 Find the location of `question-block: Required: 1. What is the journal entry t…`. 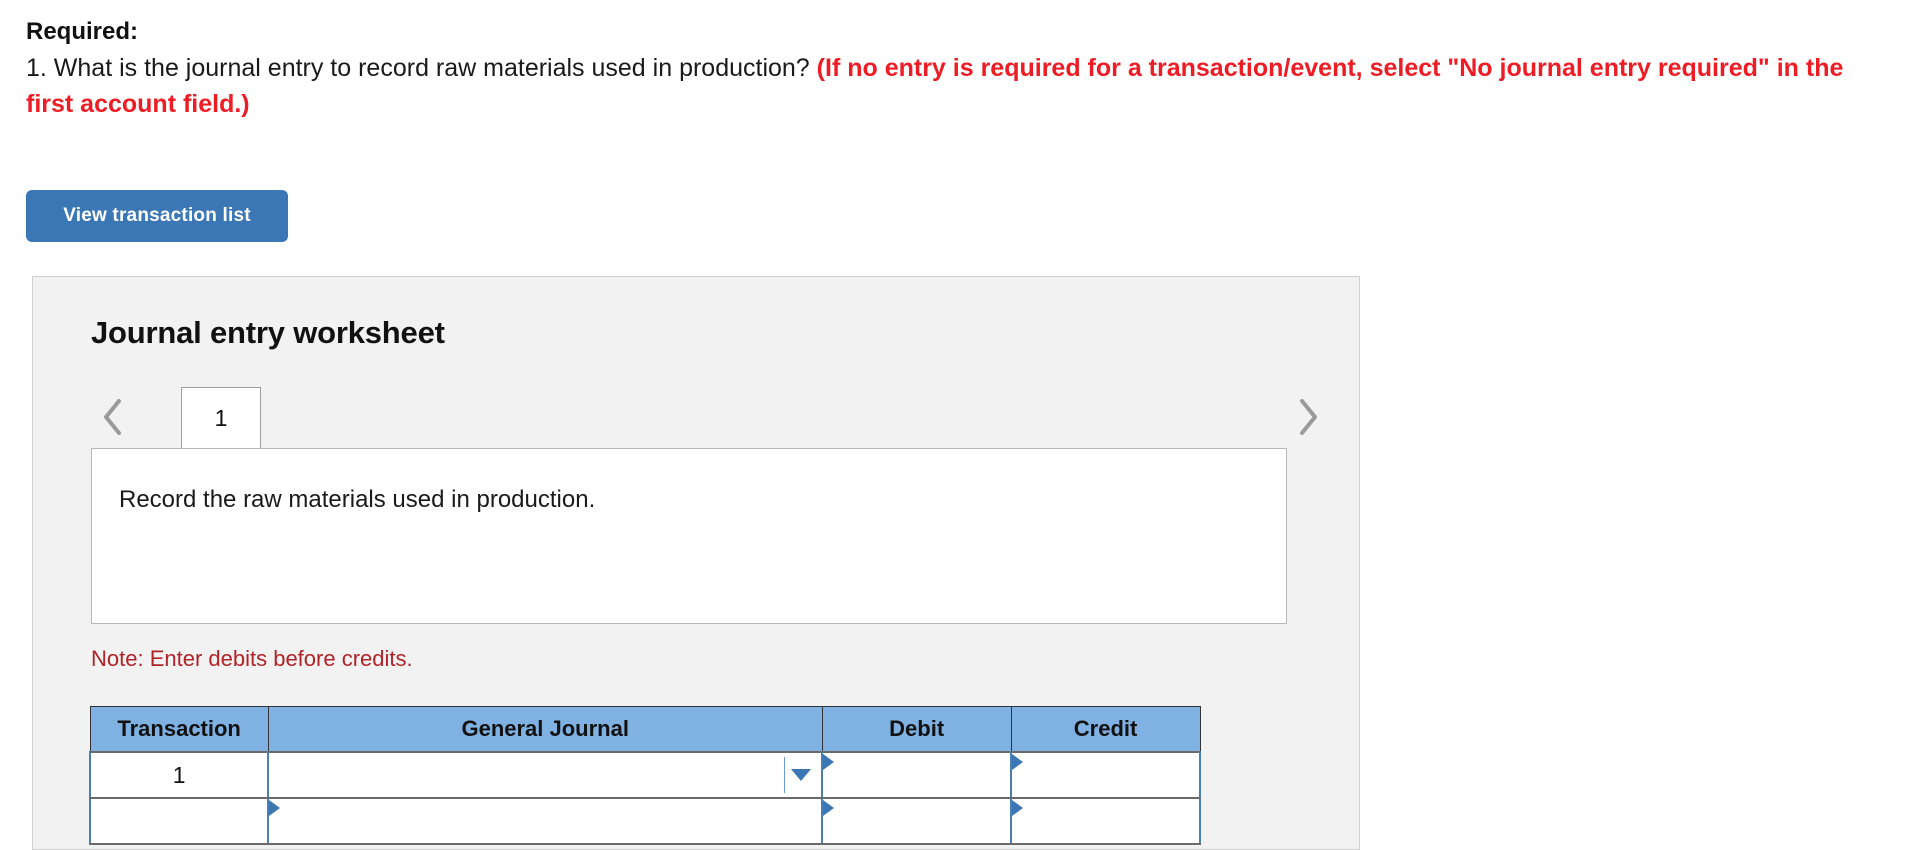

question-block: Required: 1. What is the journal entry t… is located at coordinates (961, 68).